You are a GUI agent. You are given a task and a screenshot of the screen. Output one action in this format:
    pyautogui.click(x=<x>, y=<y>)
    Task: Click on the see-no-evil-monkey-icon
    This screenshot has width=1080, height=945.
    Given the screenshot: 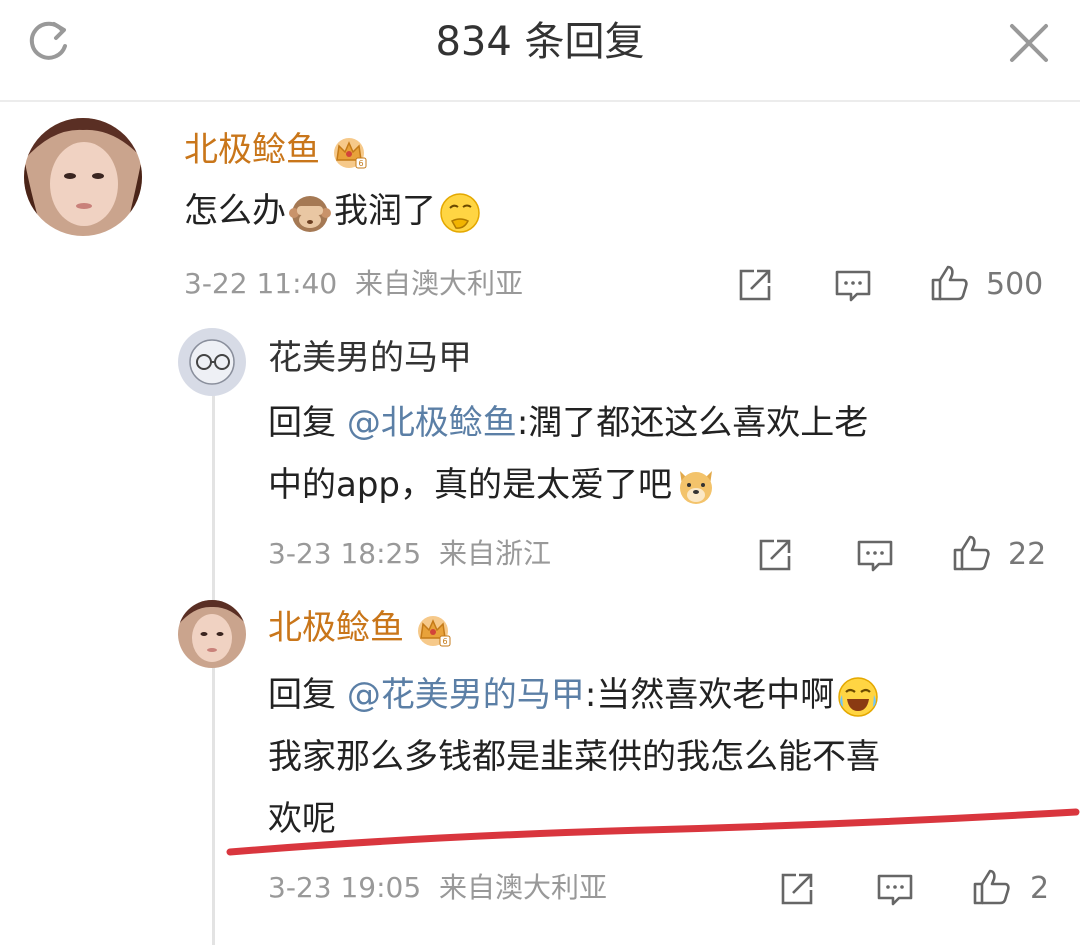 What is the action you would take?
    pyautogui.click(x=310, y=213)
    